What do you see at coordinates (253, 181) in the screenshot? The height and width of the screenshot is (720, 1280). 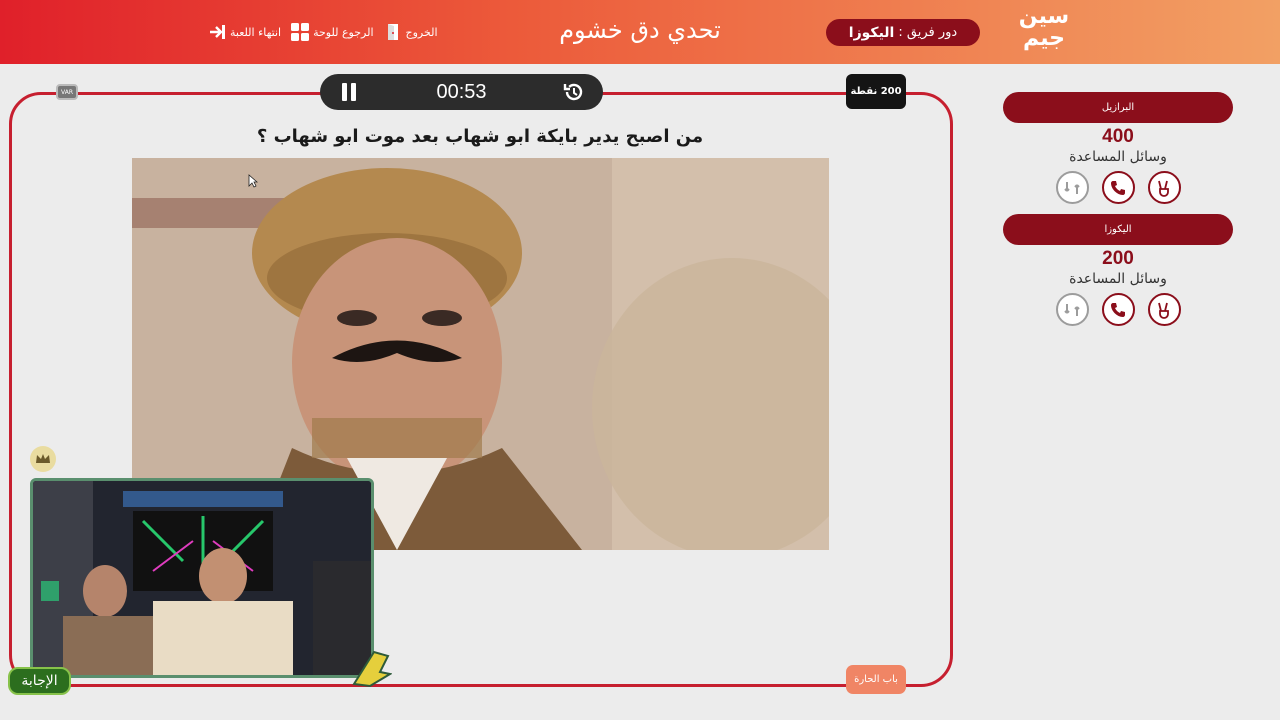 I see `mouse-cursor-icon` at bounding box center [253, 181].